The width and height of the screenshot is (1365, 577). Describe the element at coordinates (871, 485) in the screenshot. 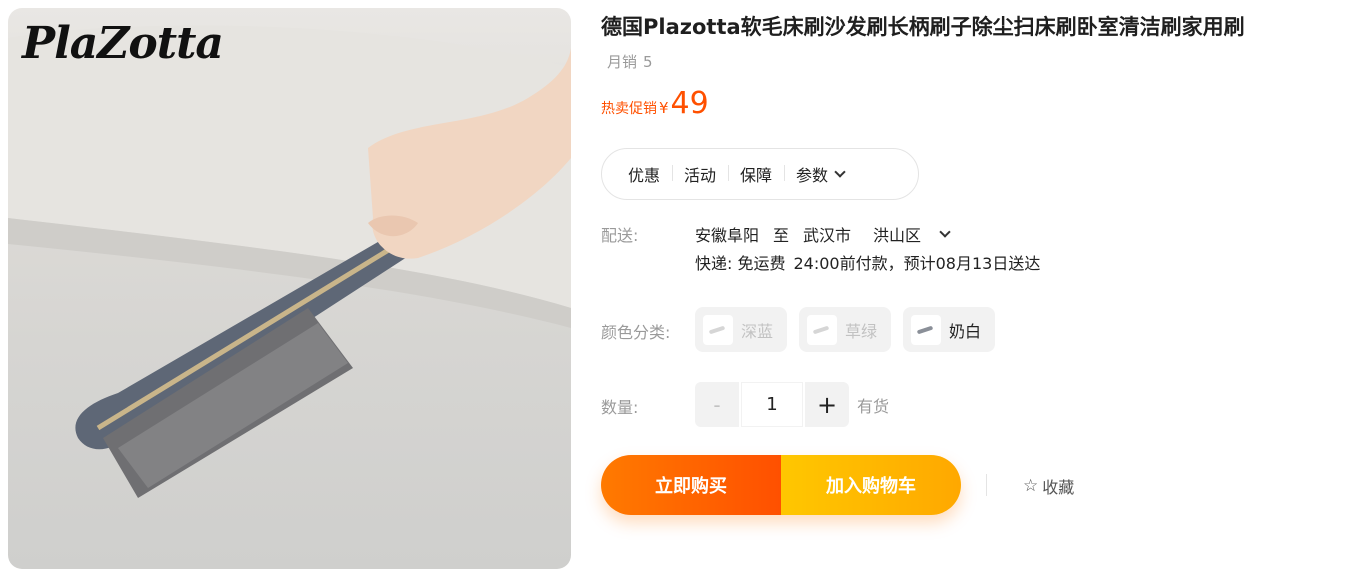

I see `add-to-cart-button: 加入购物车` at that location.